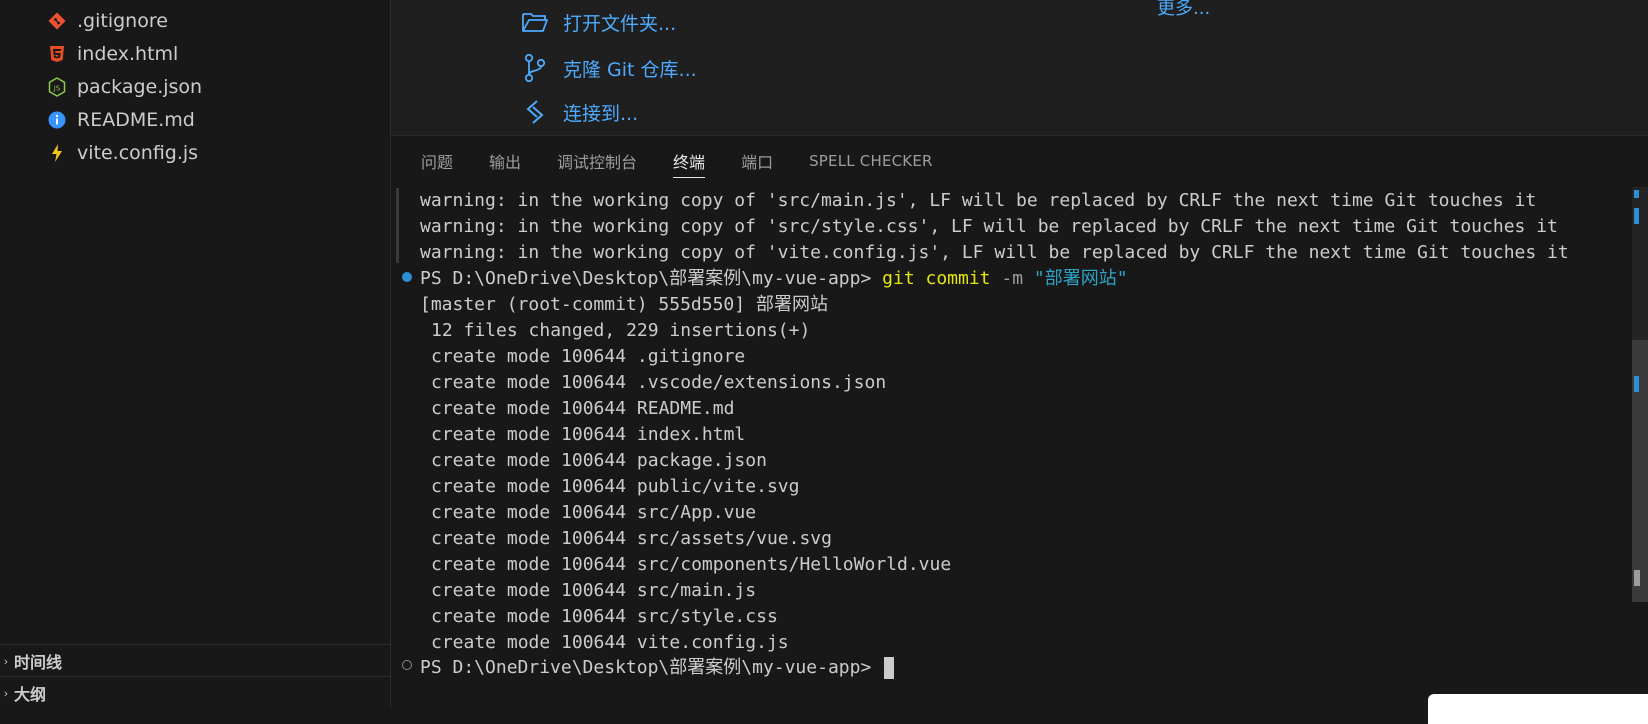  Describe the element at coordinates (535, 22) in the screenshot. I see `folder-open-icon` at that location.